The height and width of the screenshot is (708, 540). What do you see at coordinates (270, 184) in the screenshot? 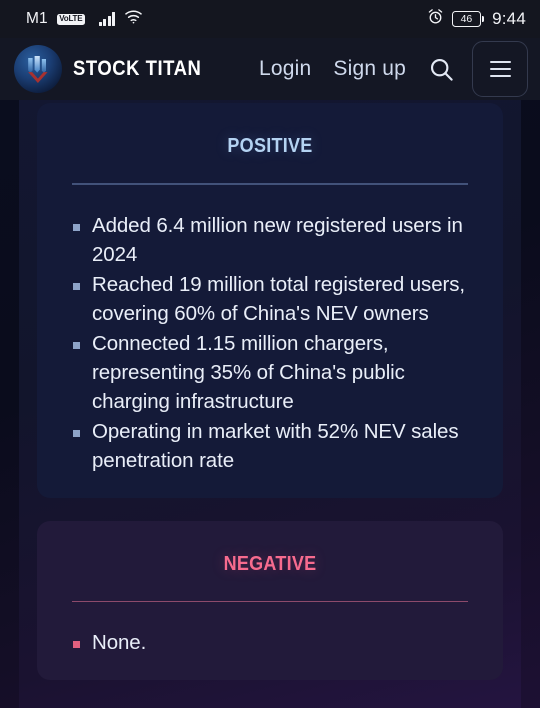
I see `positive-card-divider` at bounding box center [270, 184].